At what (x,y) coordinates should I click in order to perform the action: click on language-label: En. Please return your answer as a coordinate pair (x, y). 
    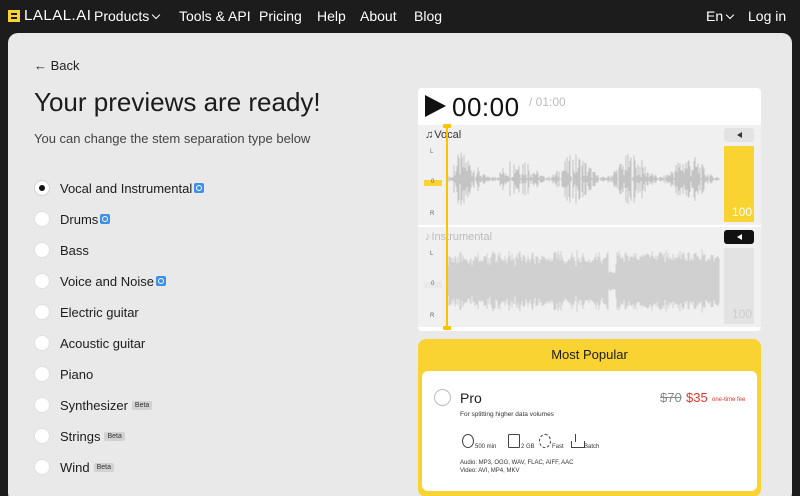
    Looking at the image, I should click on (715, 16).